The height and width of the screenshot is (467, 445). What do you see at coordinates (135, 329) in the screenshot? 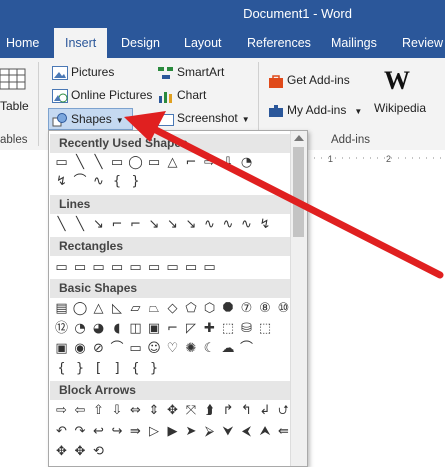
I see `shape-item: ◫` at bounding box center [135, 329].